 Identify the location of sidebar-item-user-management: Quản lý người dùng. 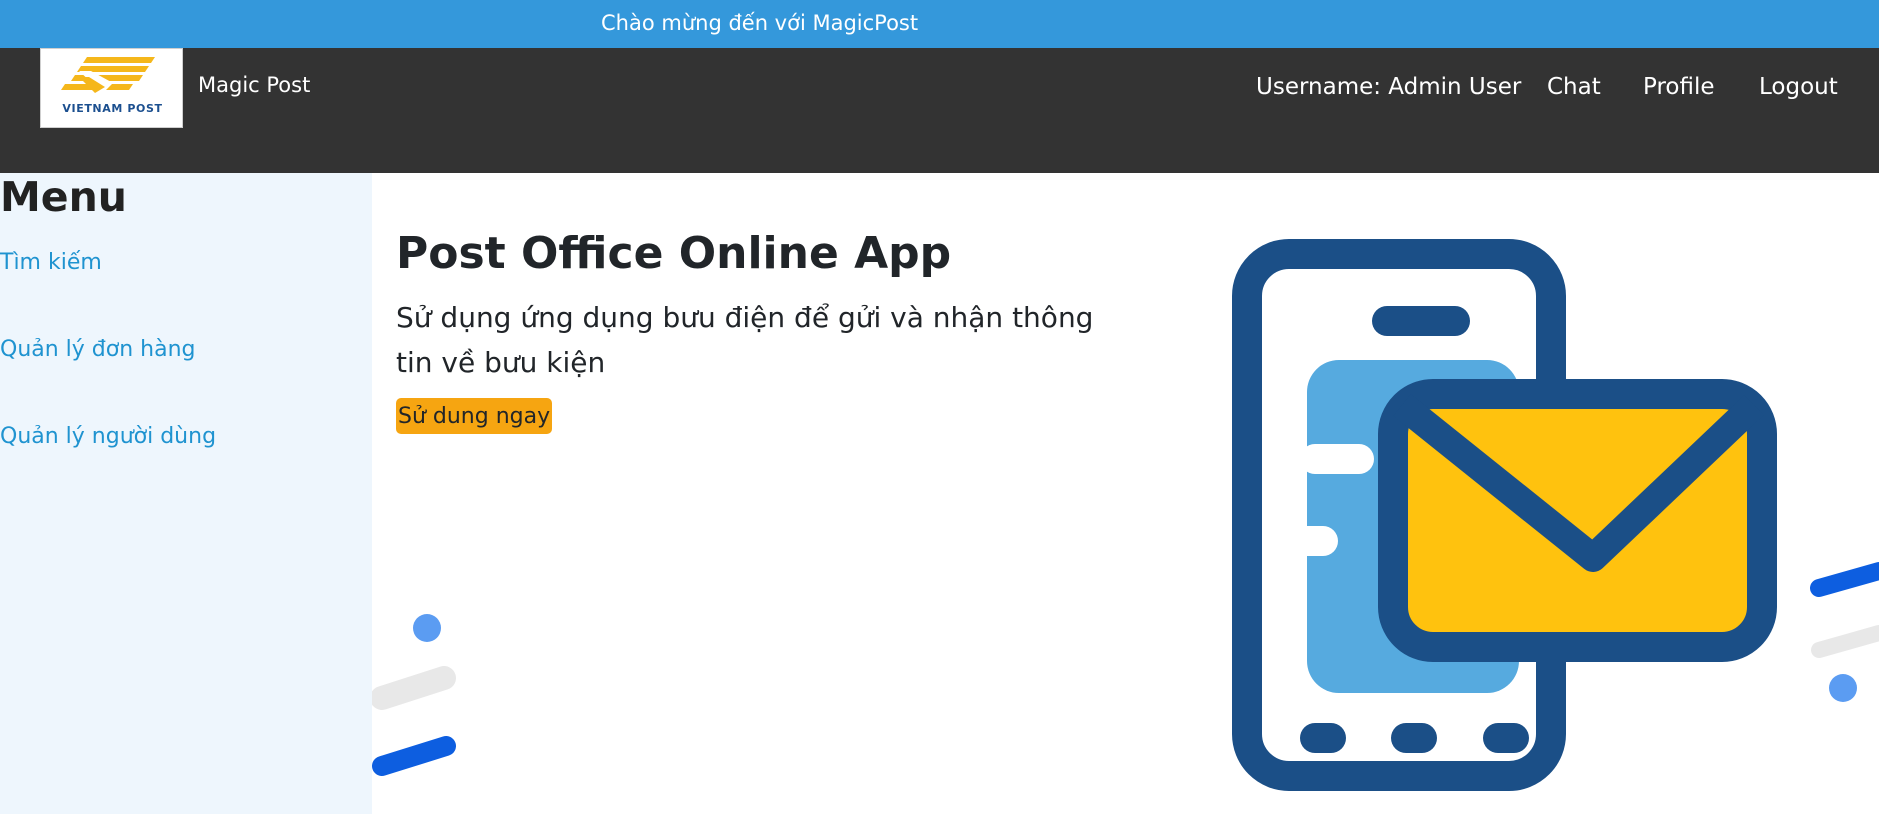
(108, 436).